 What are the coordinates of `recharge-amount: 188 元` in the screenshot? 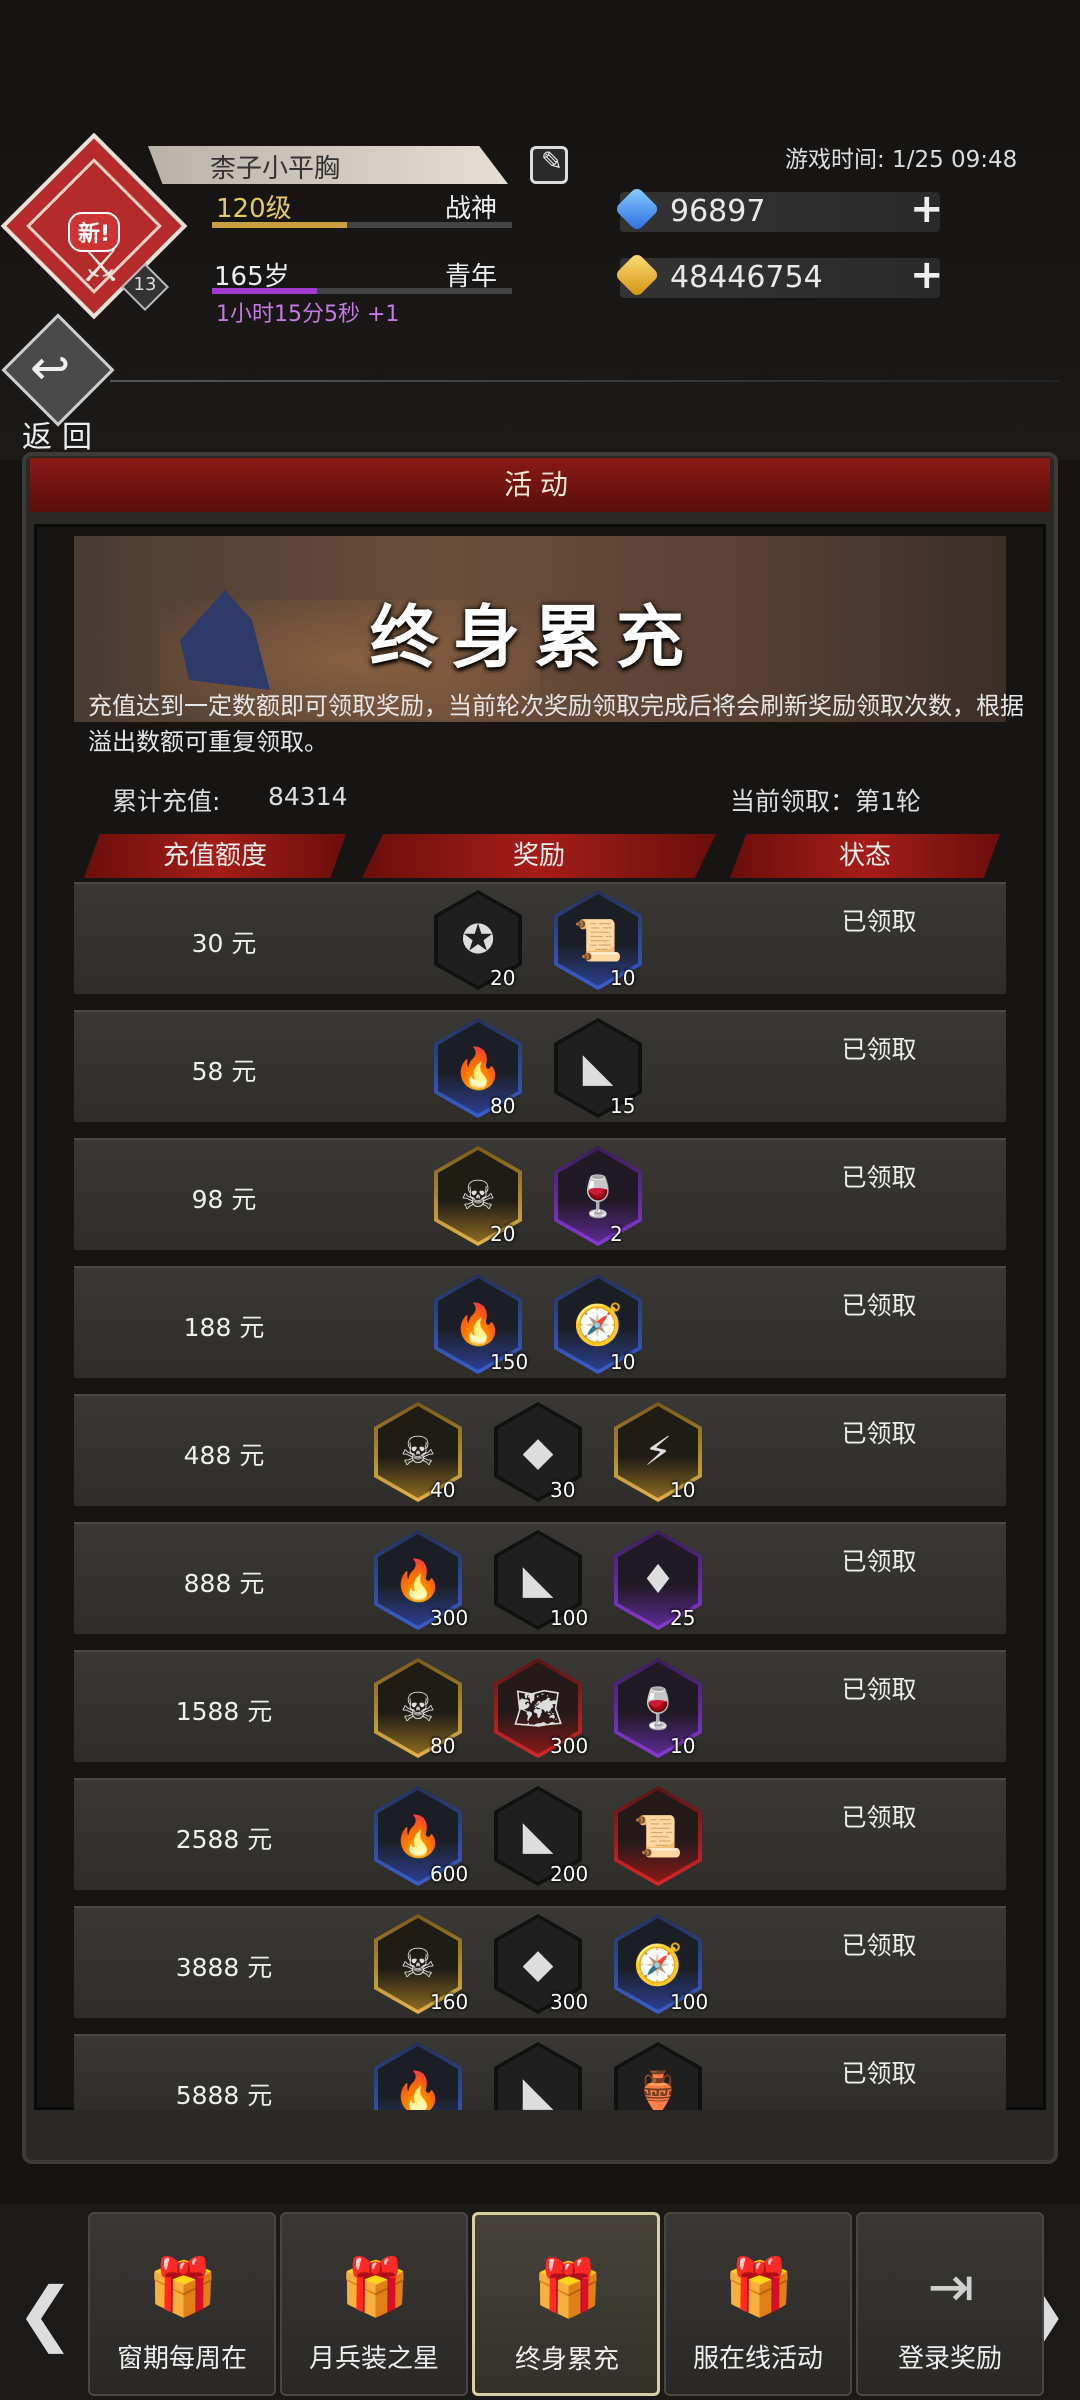 It's located at (224, 1327).